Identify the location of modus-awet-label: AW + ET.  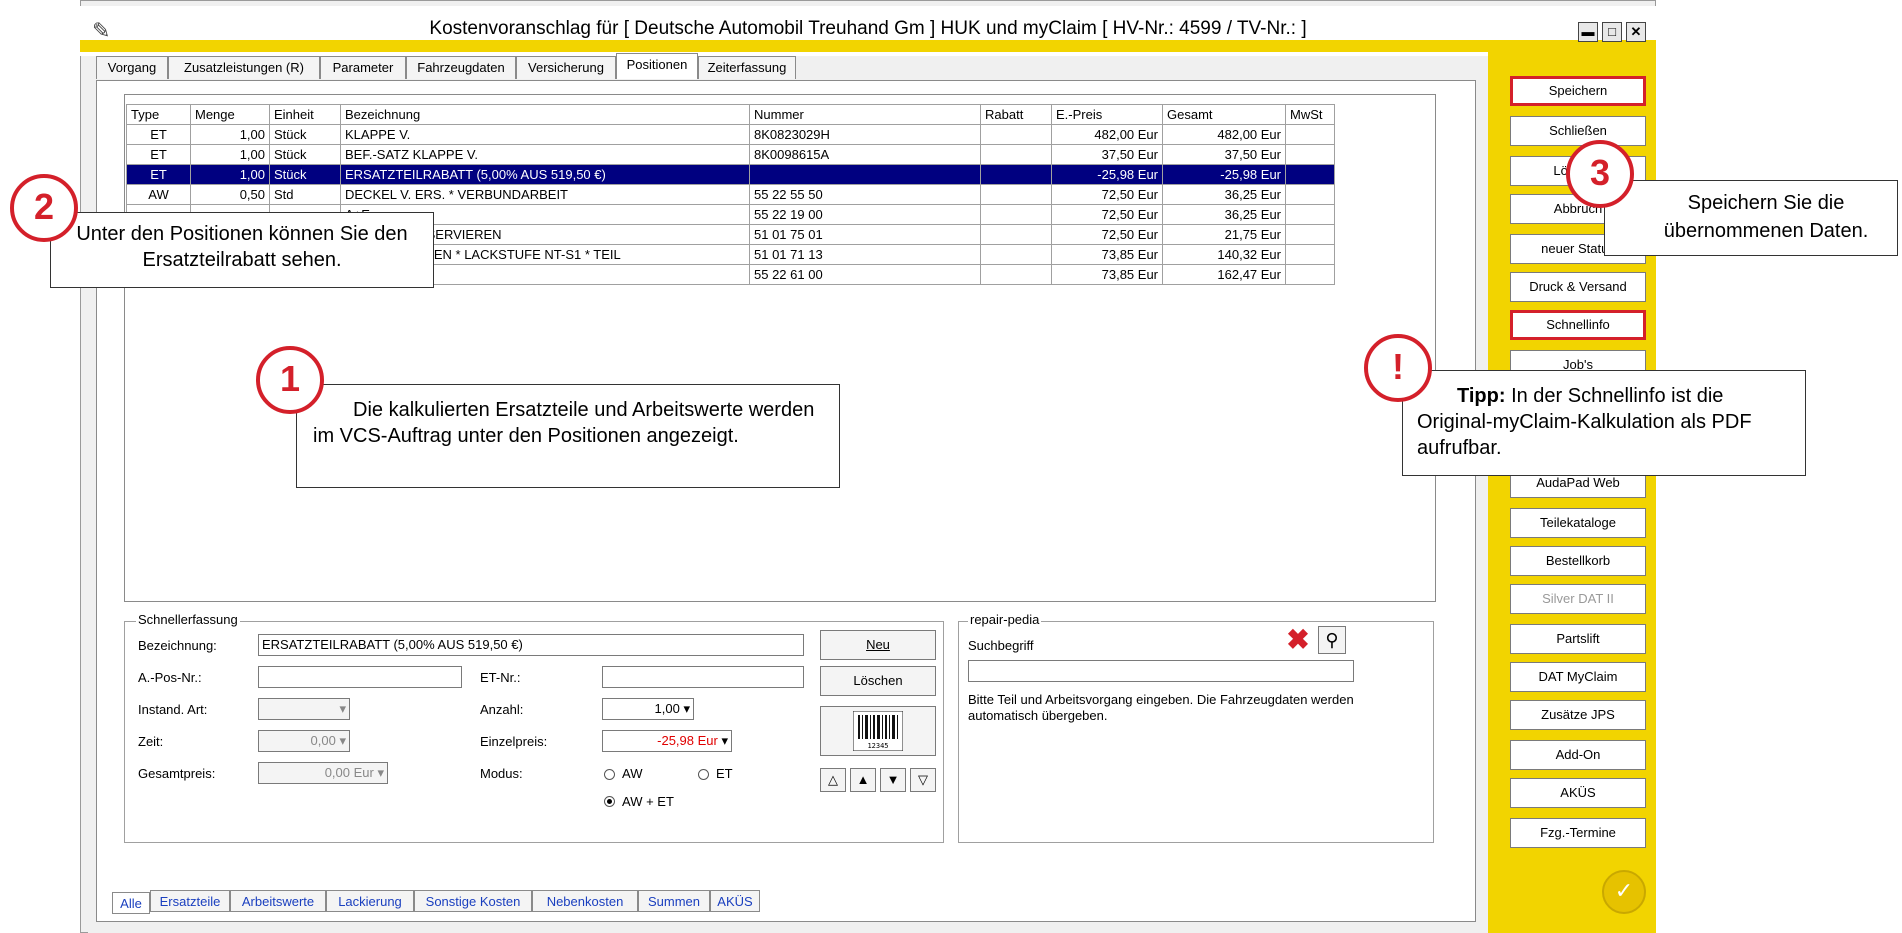
(648, 801).